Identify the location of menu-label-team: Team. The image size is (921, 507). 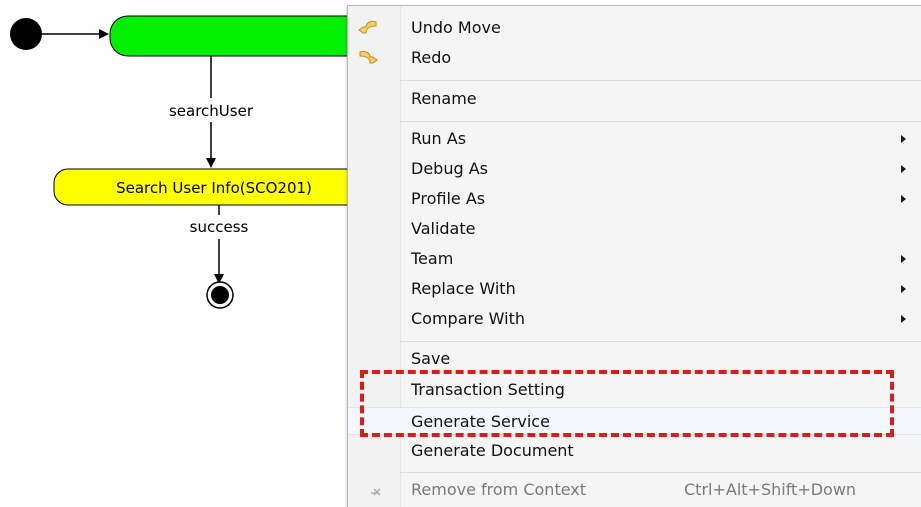
(432, 258).